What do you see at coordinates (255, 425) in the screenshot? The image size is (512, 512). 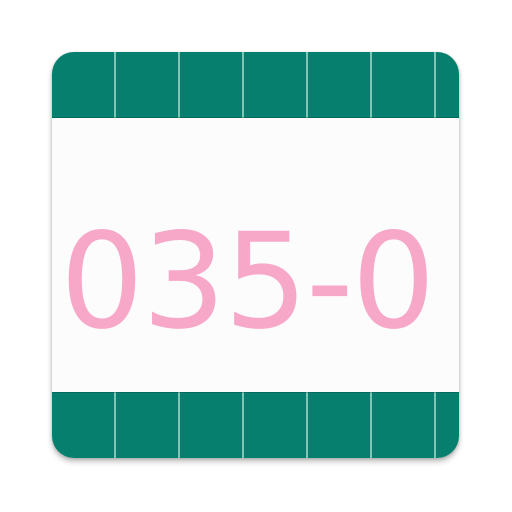 I see `bottom-stripe-band` at bounding box center [255, 425].